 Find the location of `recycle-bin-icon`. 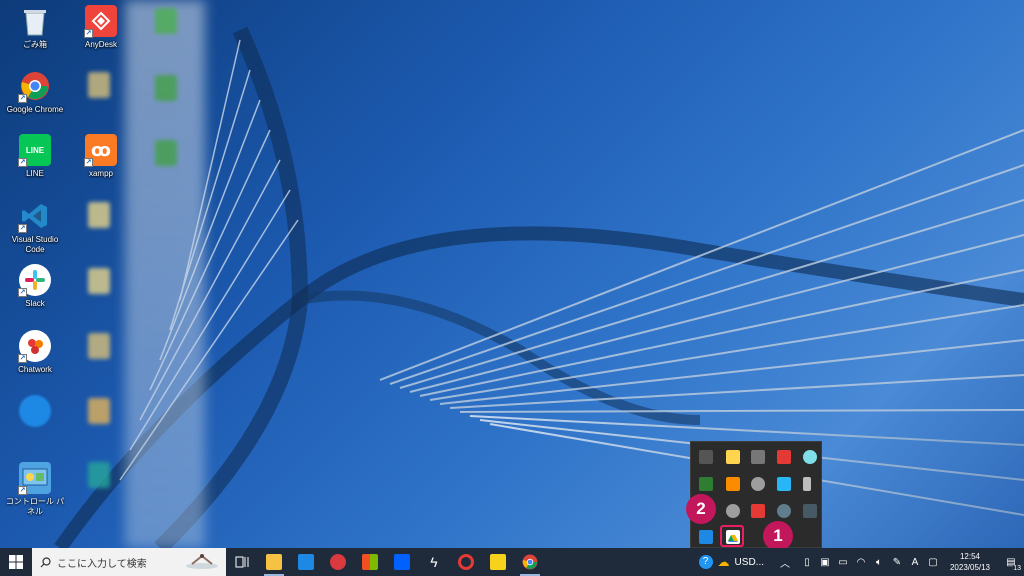

recycle-bin-icon is located at coordinates (35, 21).